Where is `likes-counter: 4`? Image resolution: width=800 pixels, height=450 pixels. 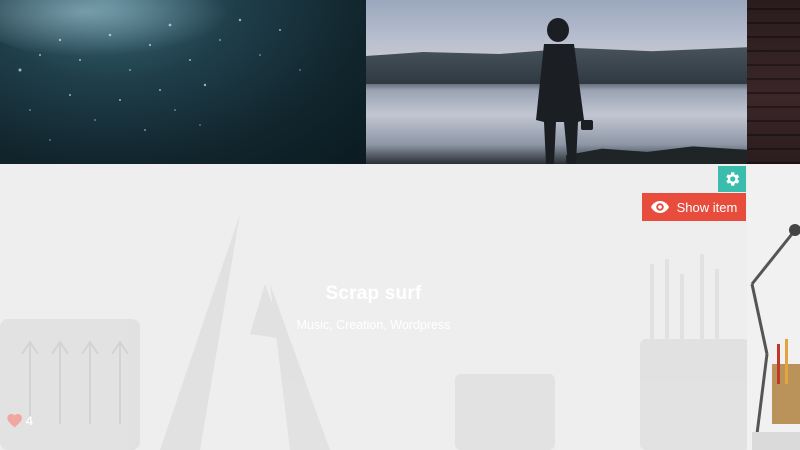 likes-counter: 4 is located at coordinates (20, 421).